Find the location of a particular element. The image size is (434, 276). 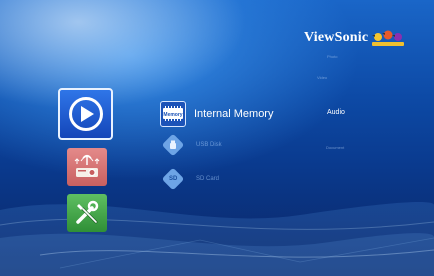

settings-button is located at coordinates (87, 213).